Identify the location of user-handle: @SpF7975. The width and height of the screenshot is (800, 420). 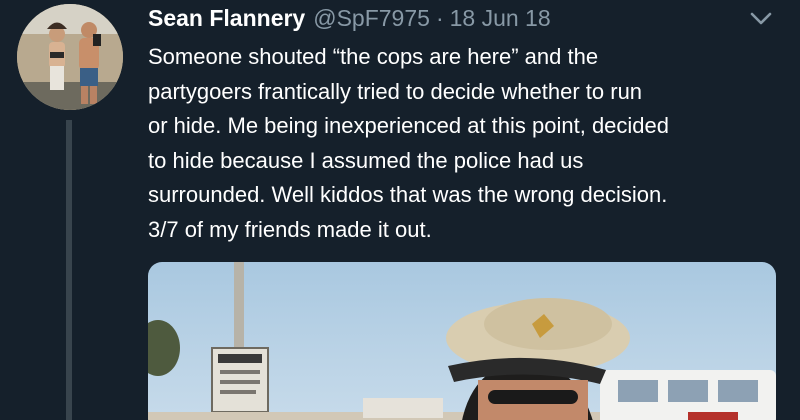
(371, 18).